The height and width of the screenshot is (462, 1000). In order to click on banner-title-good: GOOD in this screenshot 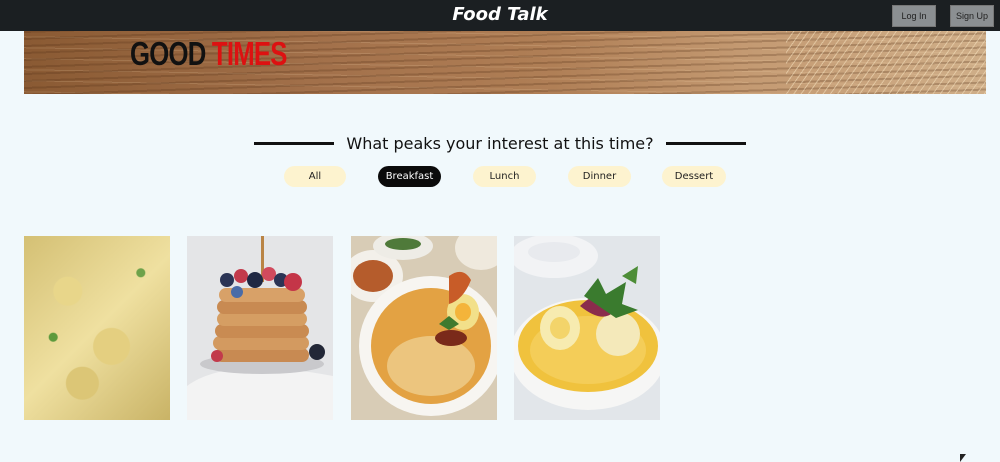, I will do `click(168, 53)`.